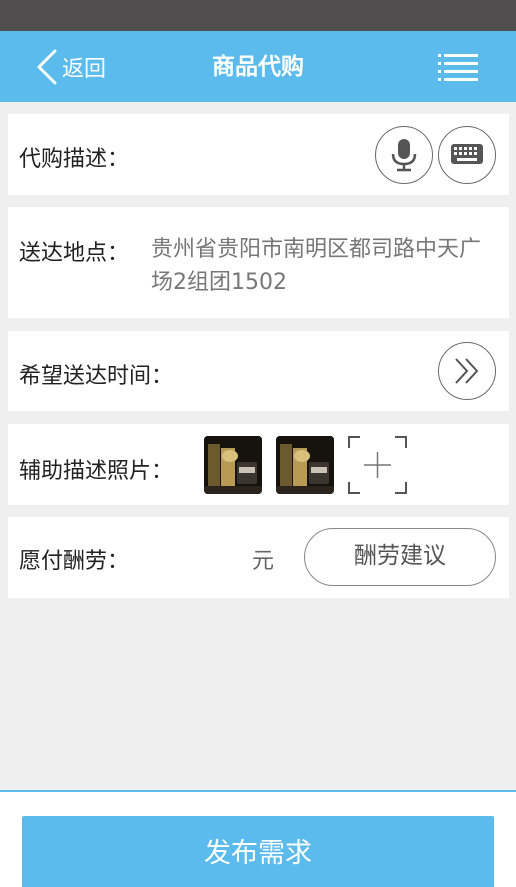 The height and width of the screenshot is (887, 516). I want to click on description-row: 代购描述：, so click(258, 154).